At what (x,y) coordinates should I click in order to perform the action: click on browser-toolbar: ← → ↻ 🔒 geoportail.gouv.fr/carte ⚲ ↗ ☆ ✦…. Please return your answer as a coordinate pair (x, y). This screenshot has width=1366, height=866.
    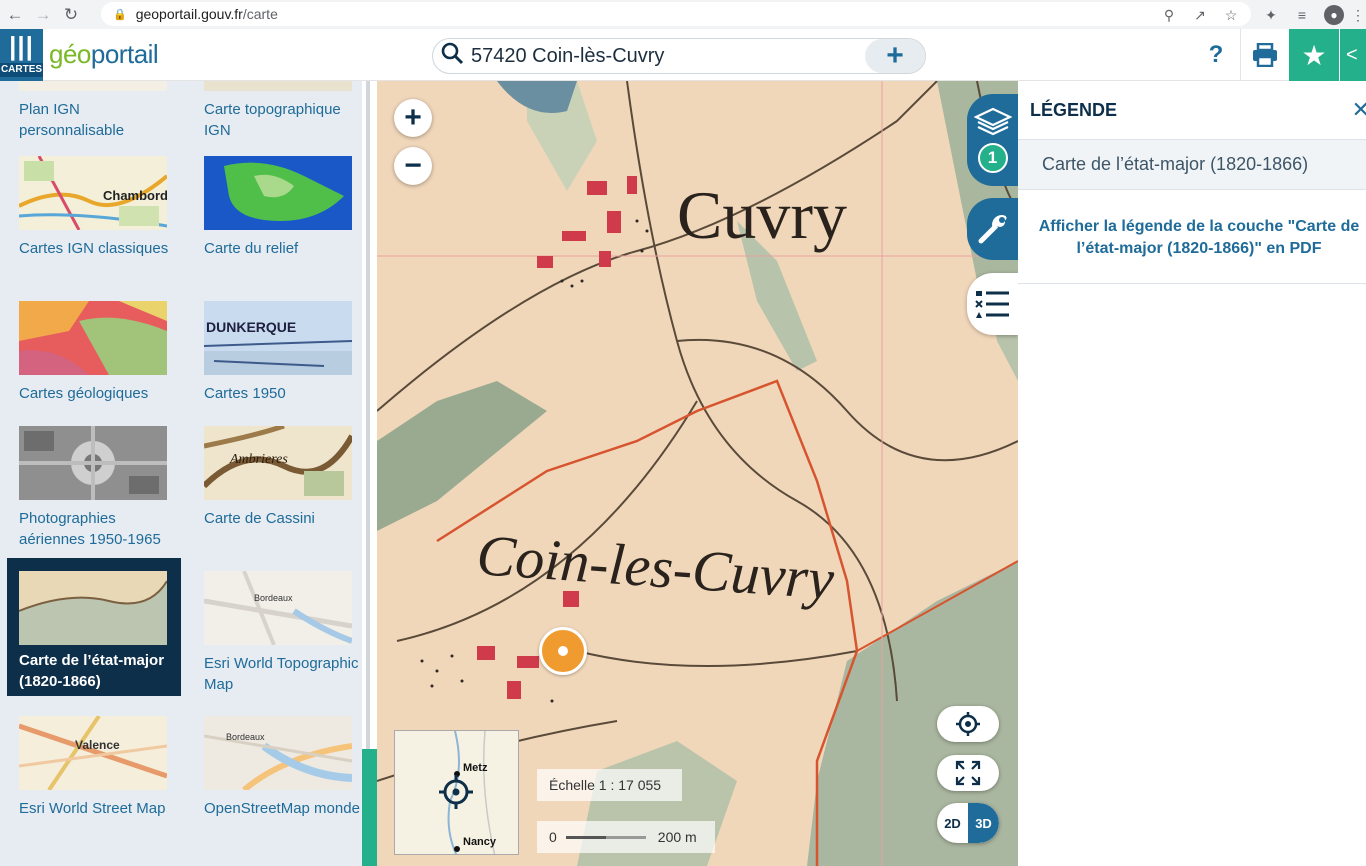
    Looking at the image, I should click on (683, 14).